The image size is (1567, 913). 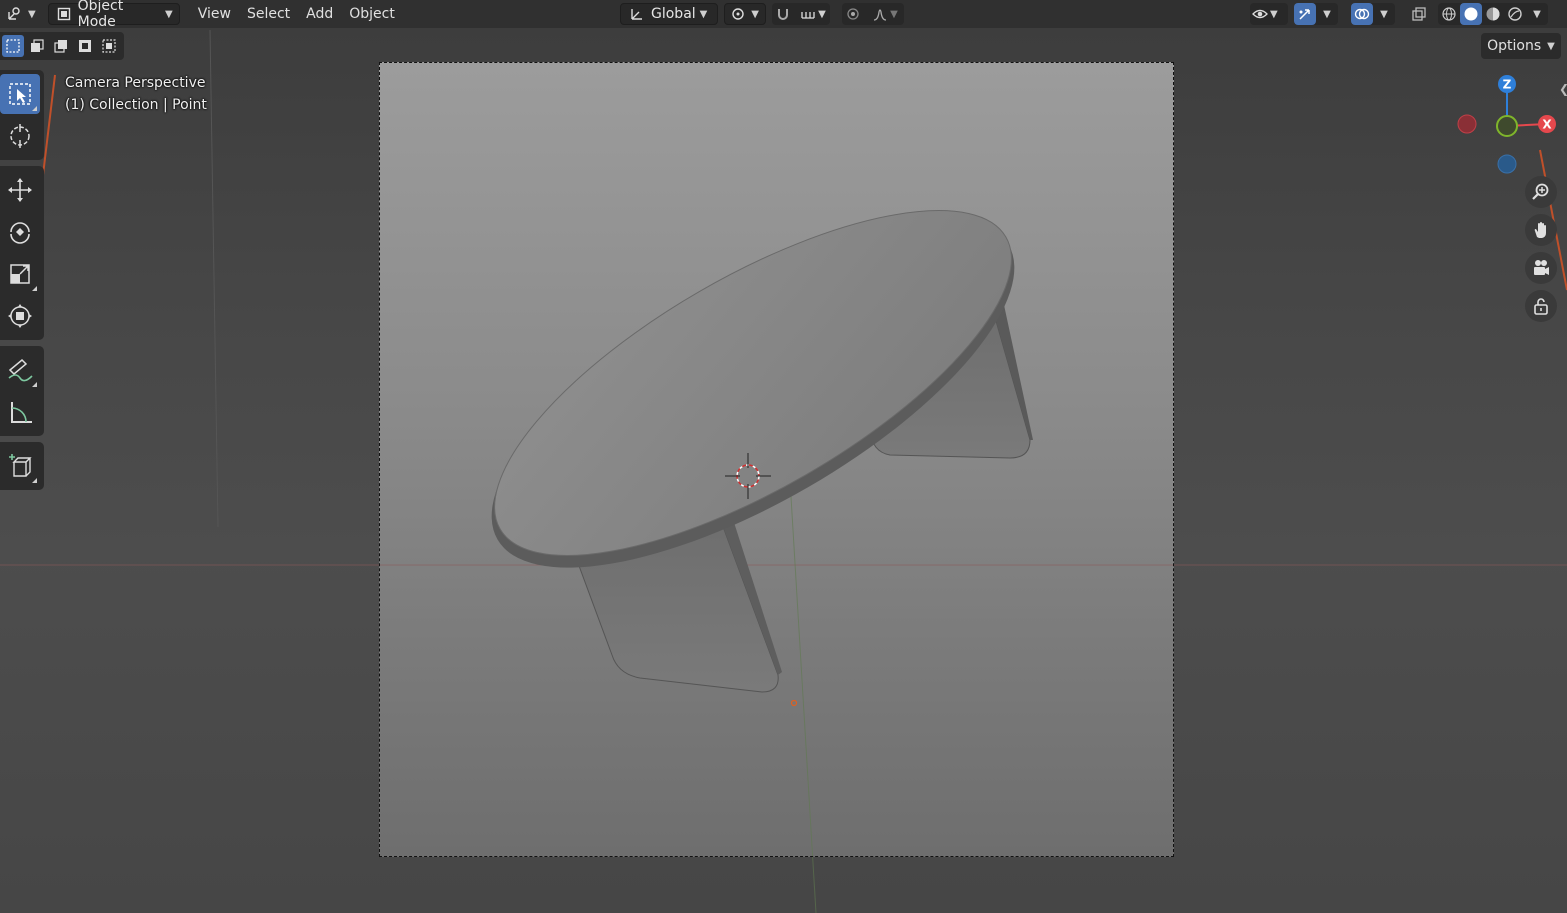 I want to click on overlays-options: ▼, so click(x=1384, y=14).